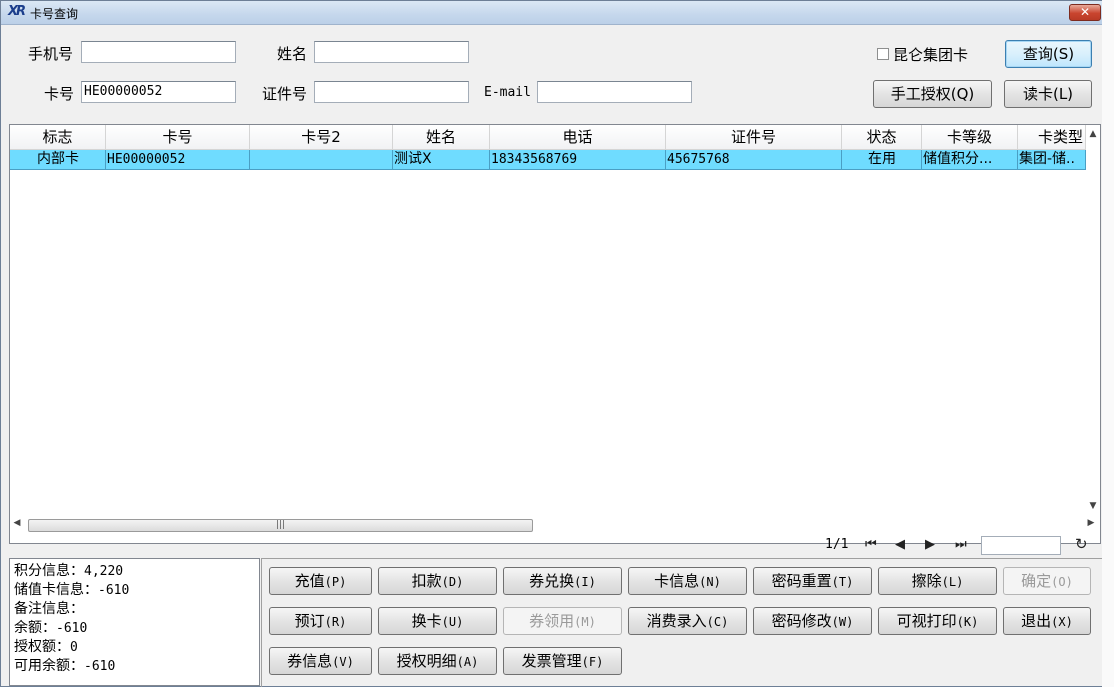 The width and height of the screenshot is (1114, 687). I want to click on info-value: 0, so click(74, 647).